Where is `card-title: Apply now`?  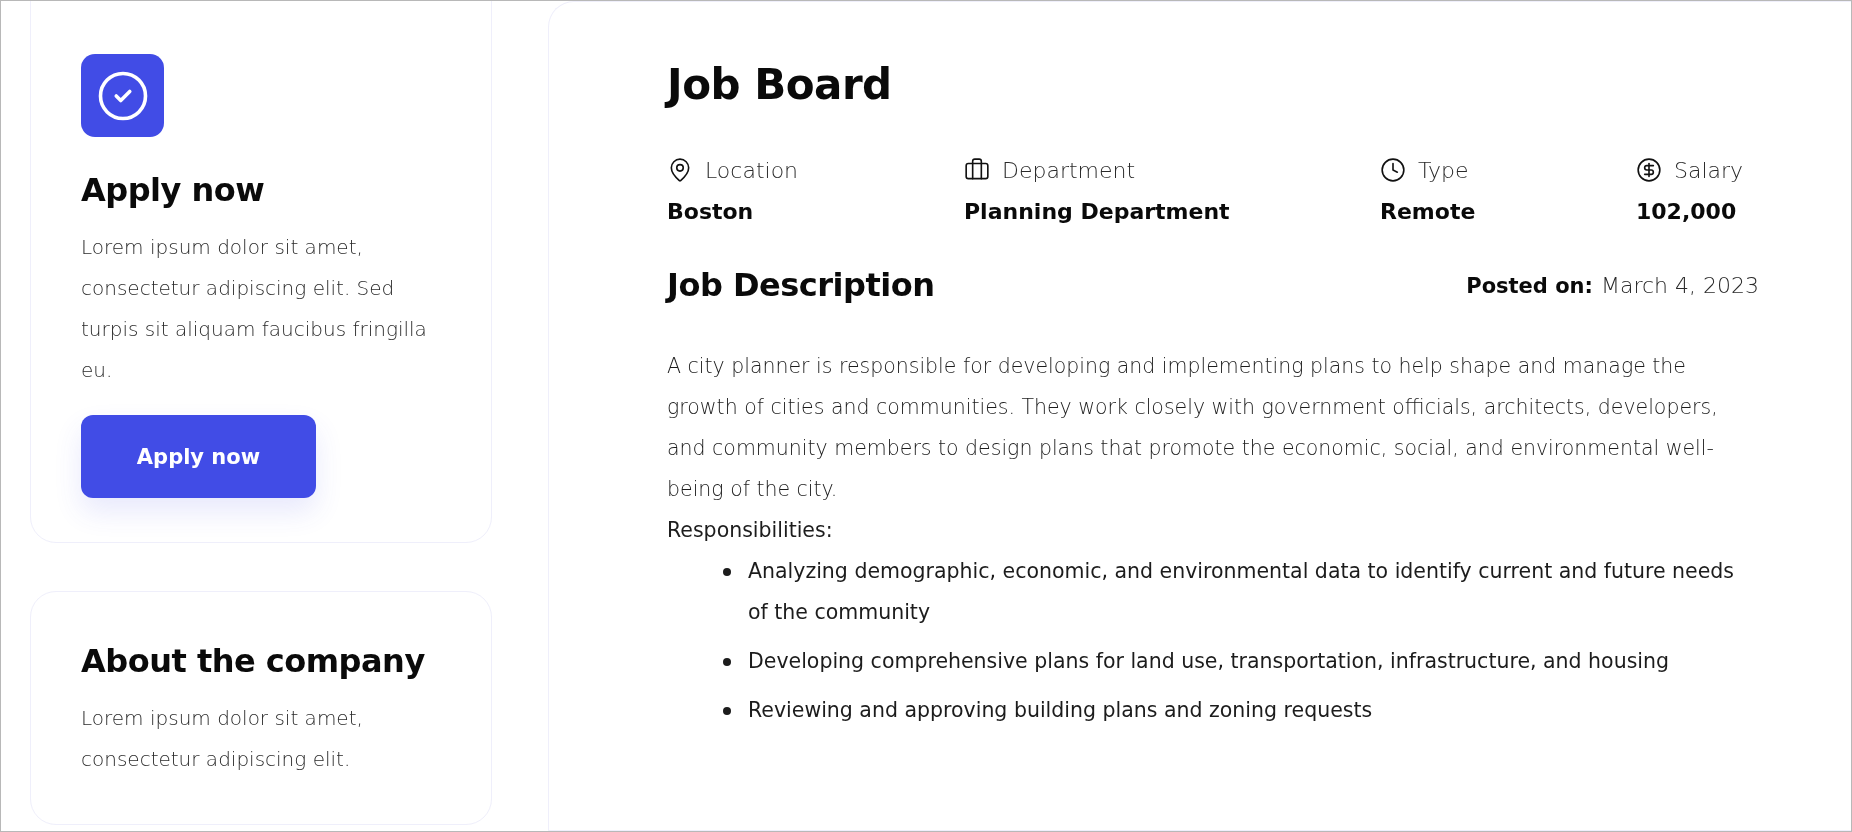
card-title: Apply now is located at coordinates (173, 190).